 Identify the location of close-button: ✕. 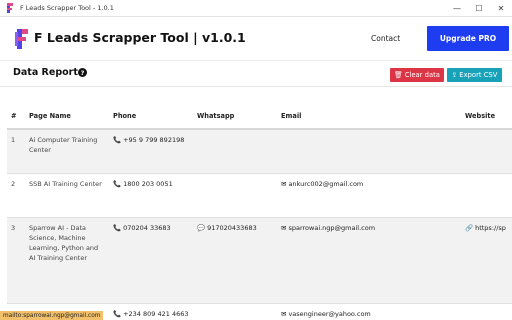
(501, 8).